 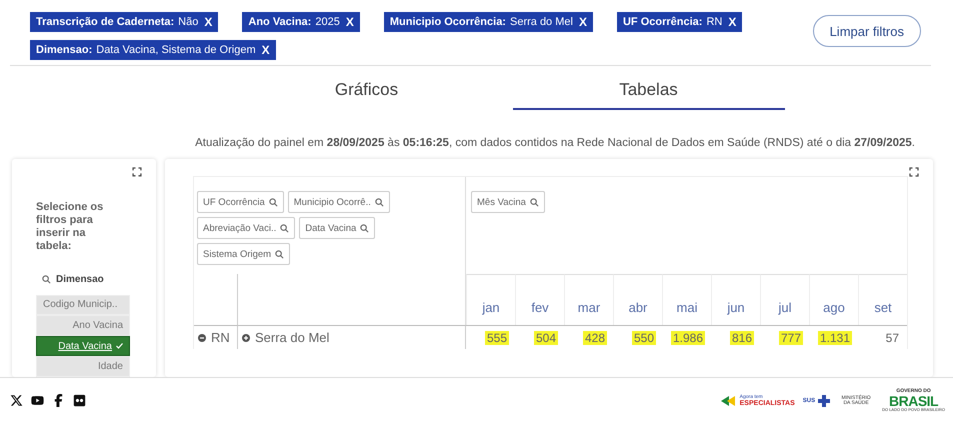 I want to click on collapse-row-icon, so click(x=202, y=338).